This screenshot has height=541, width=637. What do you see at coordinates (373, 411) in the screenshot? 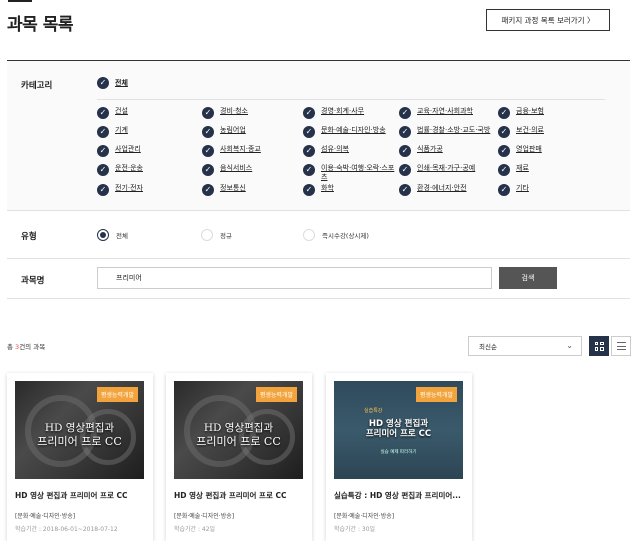
I see `thumbnail-tag: 실습특강` at bounding box center [373, 411].